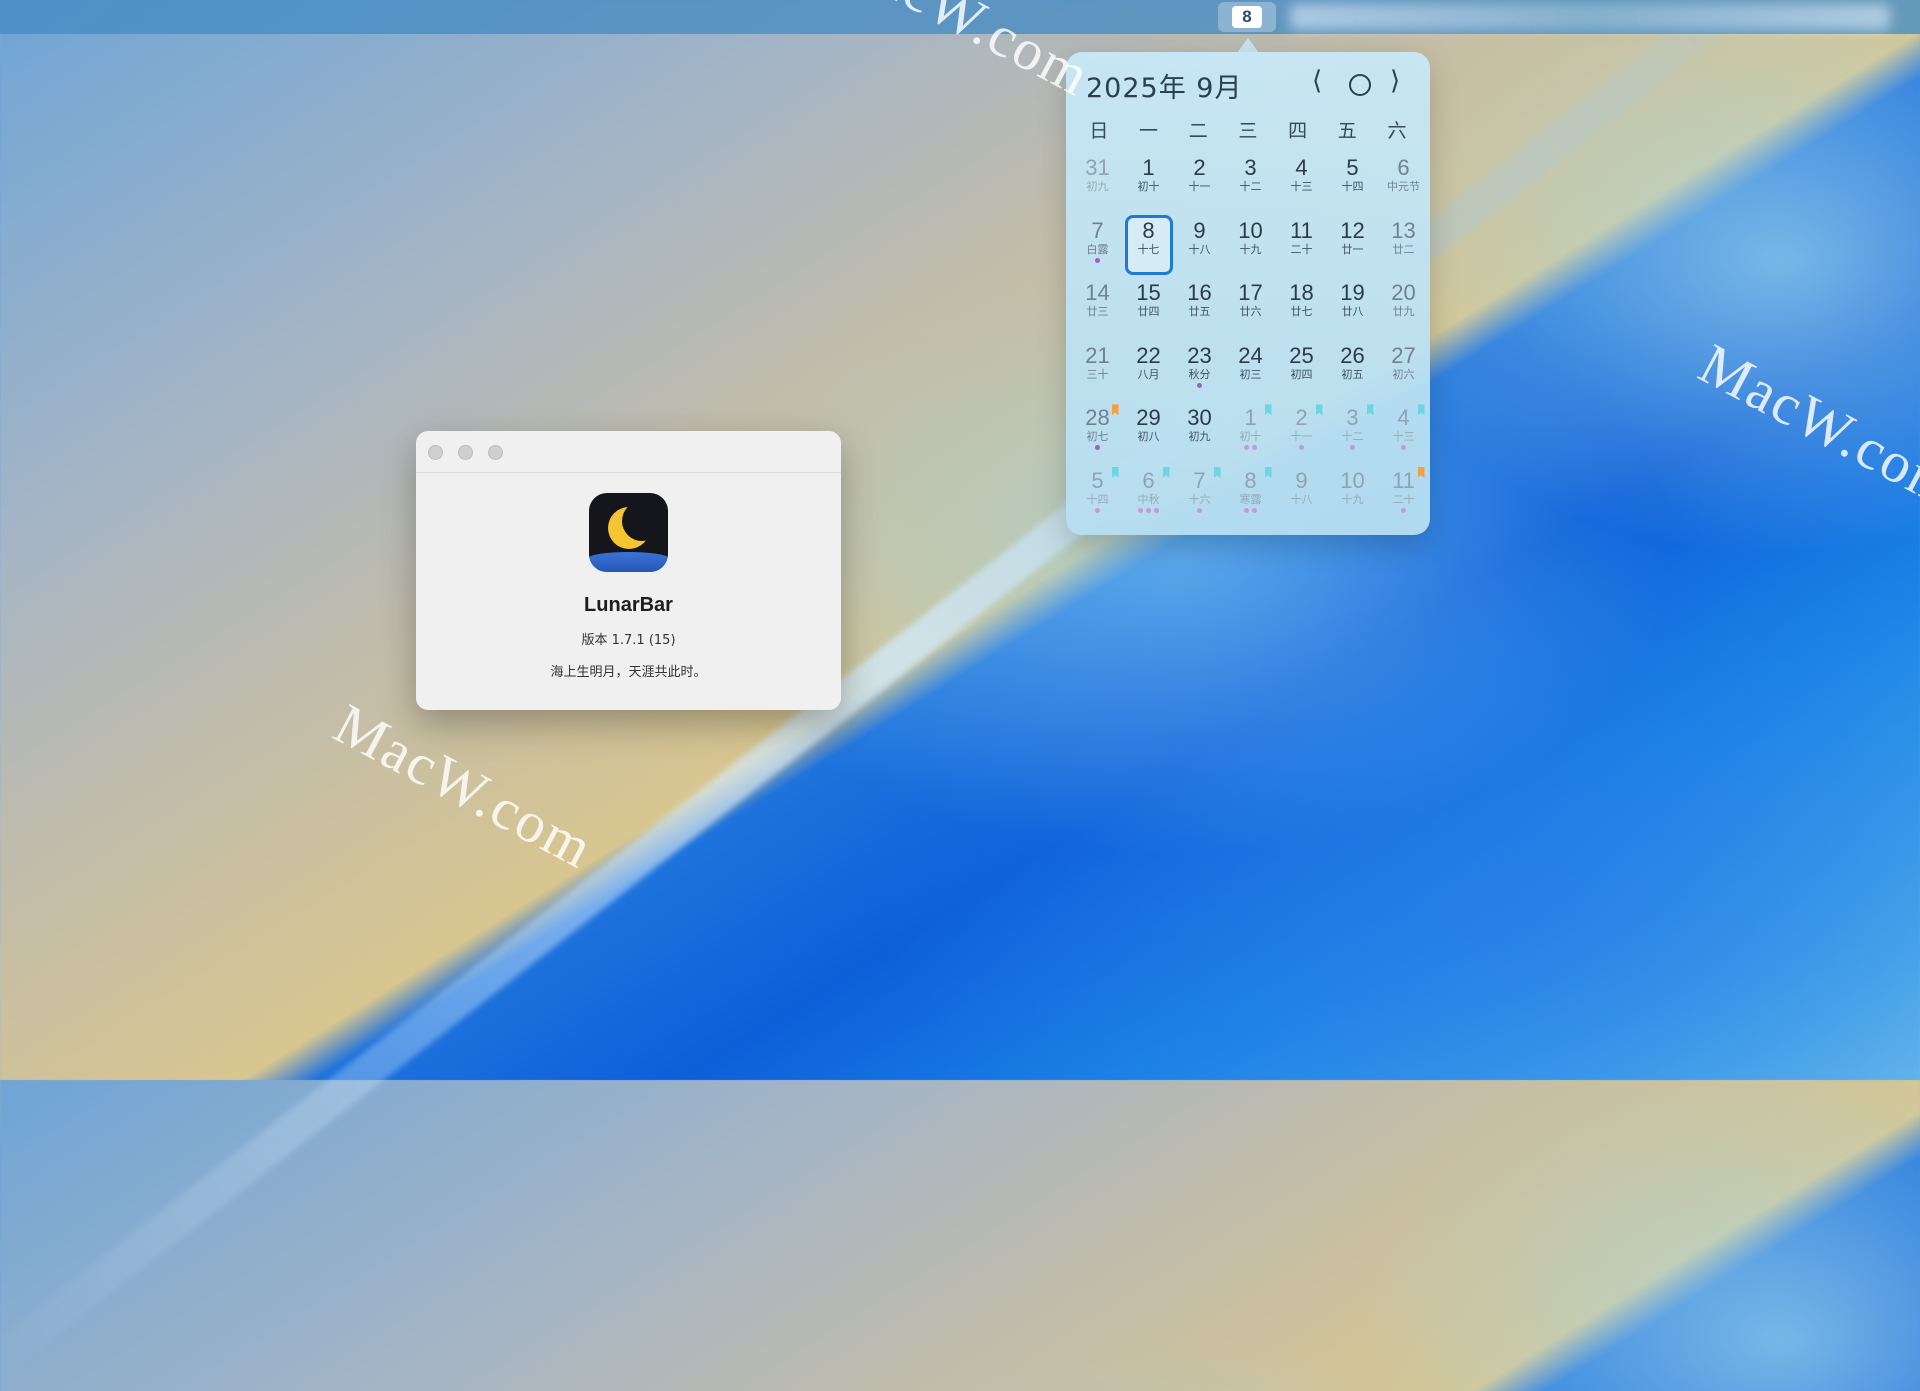 Image resolution: width=1920 pixels, height=1391 pixels. I want to click on app-name: LunarBar, so click(628, 605).